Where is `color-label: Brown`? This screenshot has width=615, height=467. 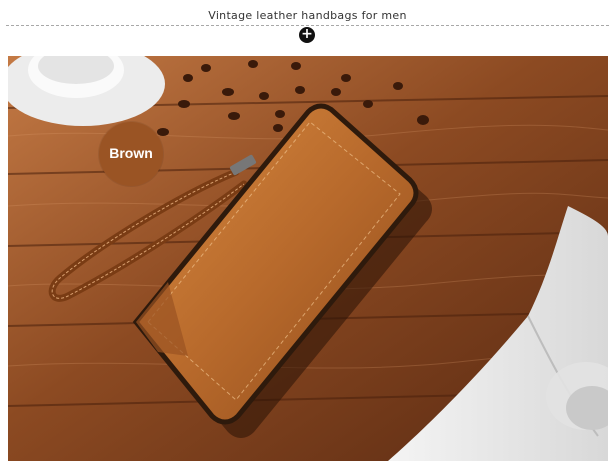 color-label: Brown is located at coordinates (131, 153).